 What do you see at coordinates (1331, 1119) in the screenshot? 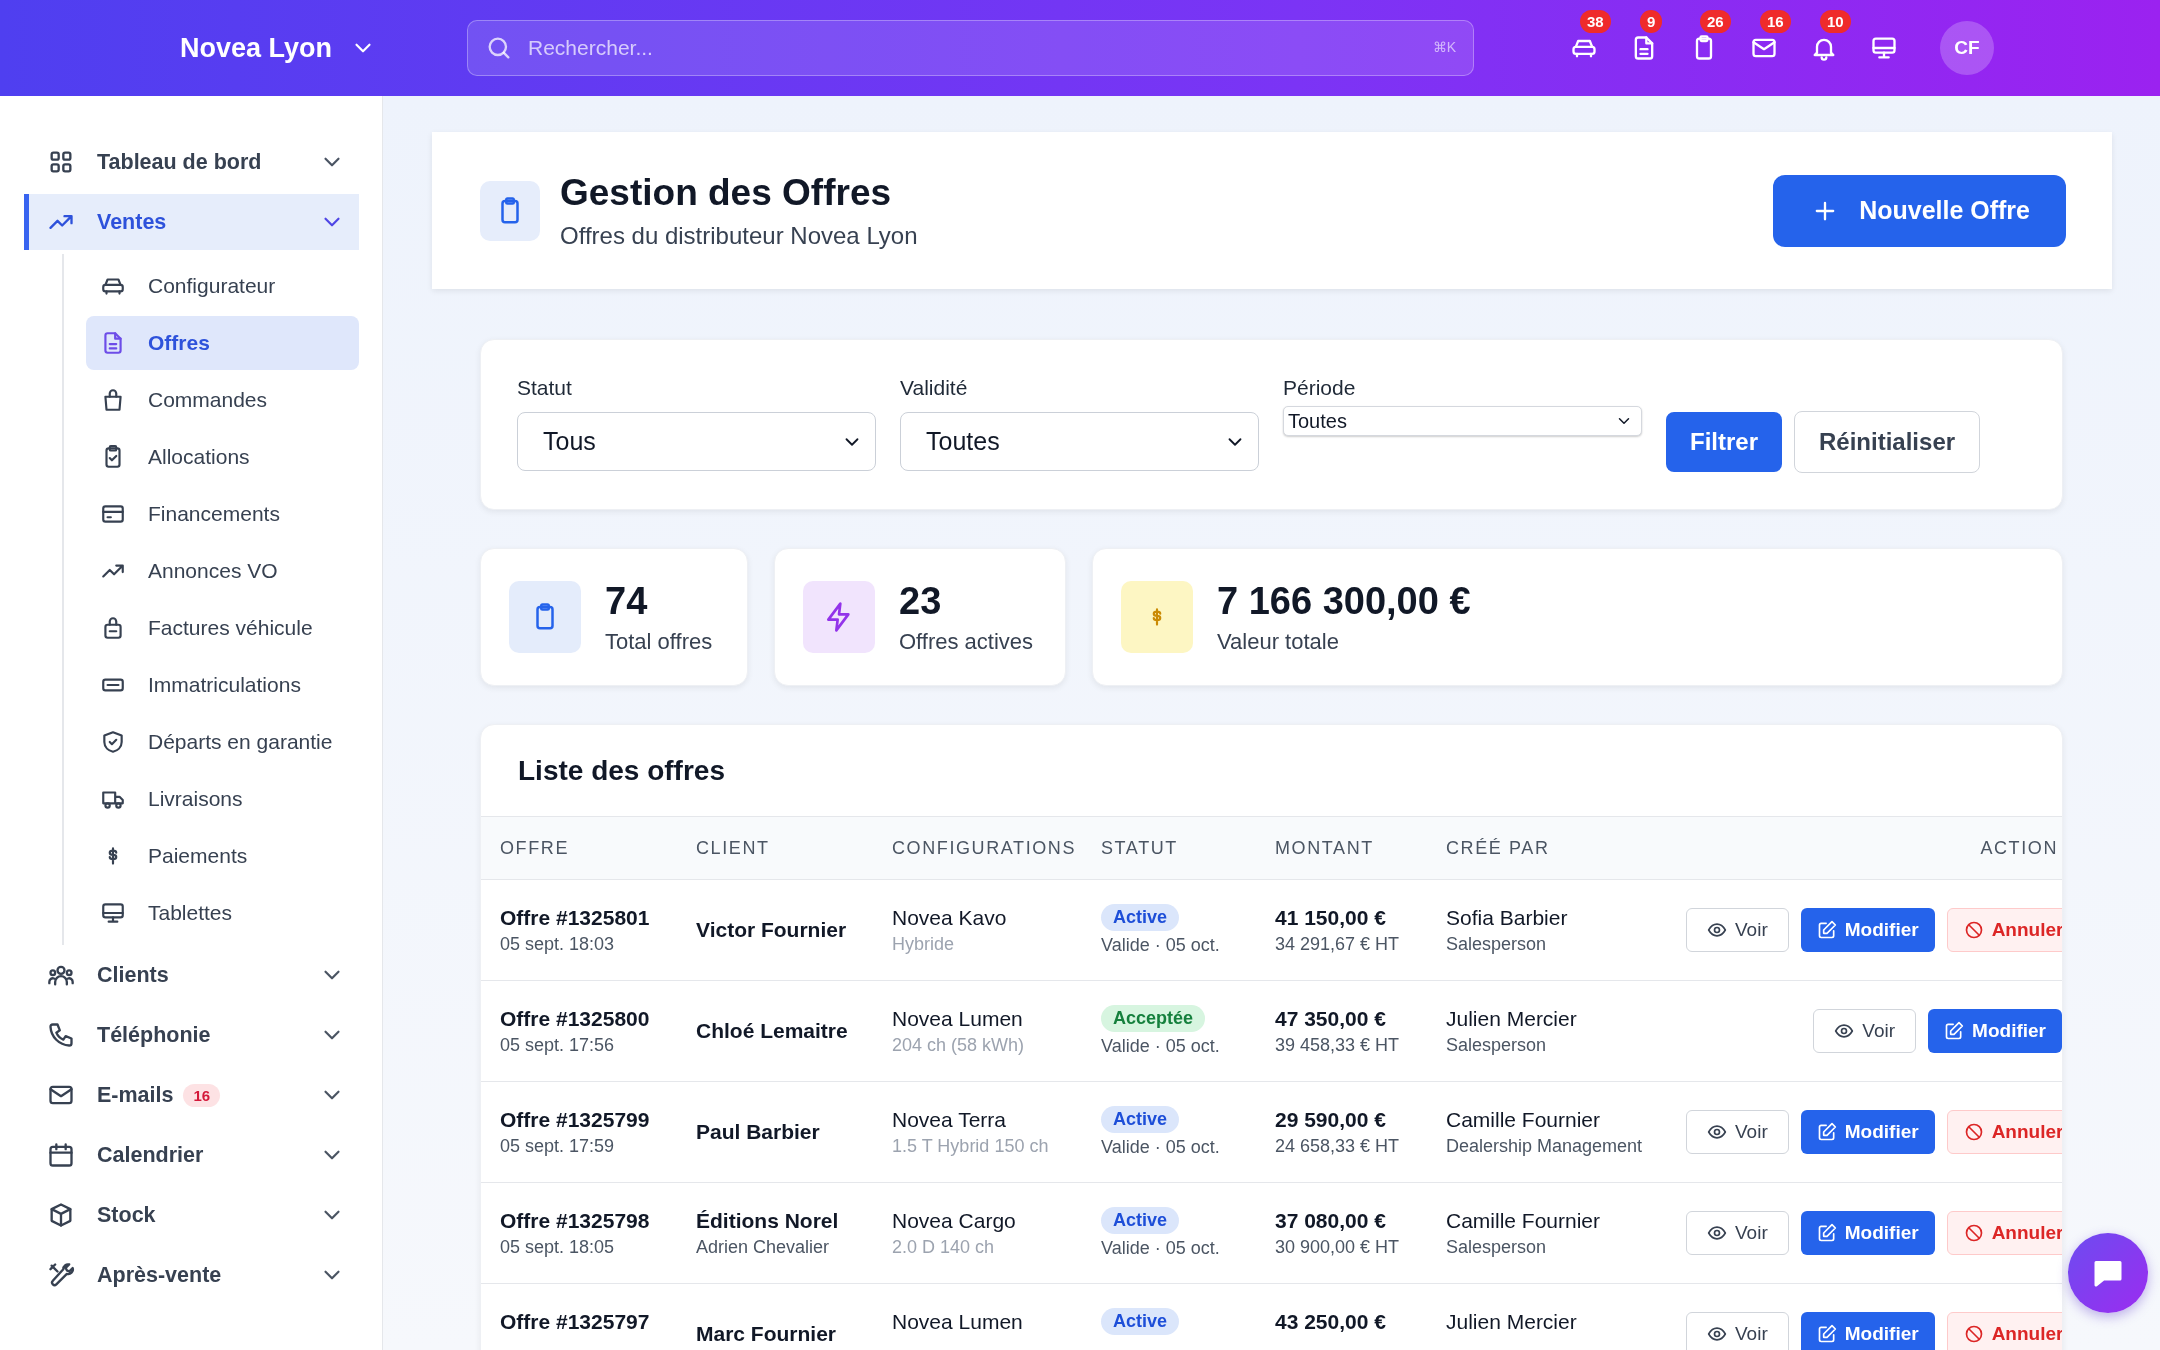
I see `amount: 29 590,00 €` at bounding box center [1331, 1119].